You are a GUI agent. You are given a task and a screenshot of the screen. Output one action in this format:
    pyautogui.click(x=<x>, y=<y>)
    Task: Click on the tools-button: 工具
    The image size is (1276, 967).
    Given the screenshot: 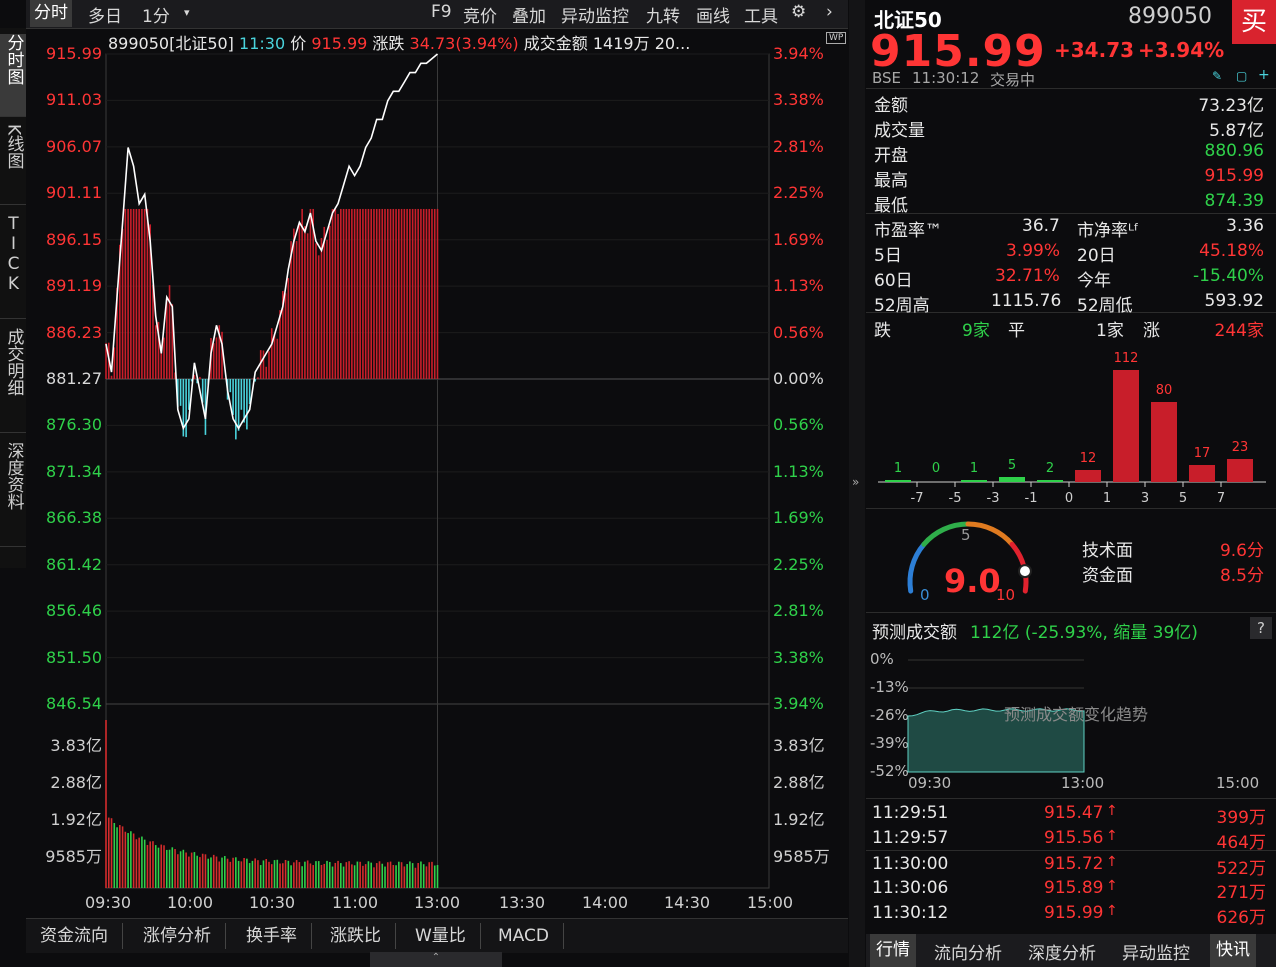 What is the action you would take?
    pyautogui.click(x=761, y=14)
    